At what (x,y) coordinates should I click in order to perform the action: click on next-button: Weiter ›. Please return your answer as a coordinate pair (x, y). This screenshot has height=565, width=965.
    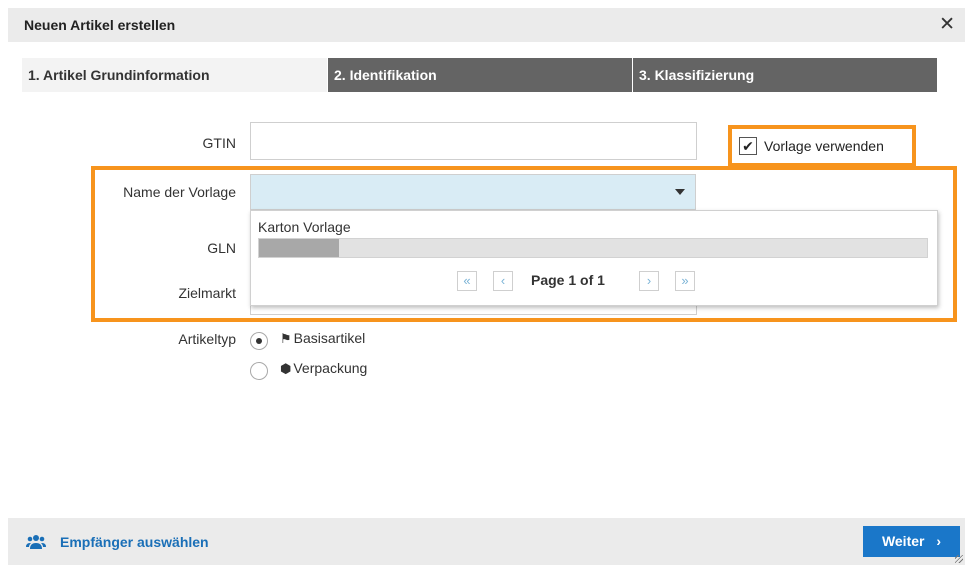
    Looking at the image, I should click on (911, 541).